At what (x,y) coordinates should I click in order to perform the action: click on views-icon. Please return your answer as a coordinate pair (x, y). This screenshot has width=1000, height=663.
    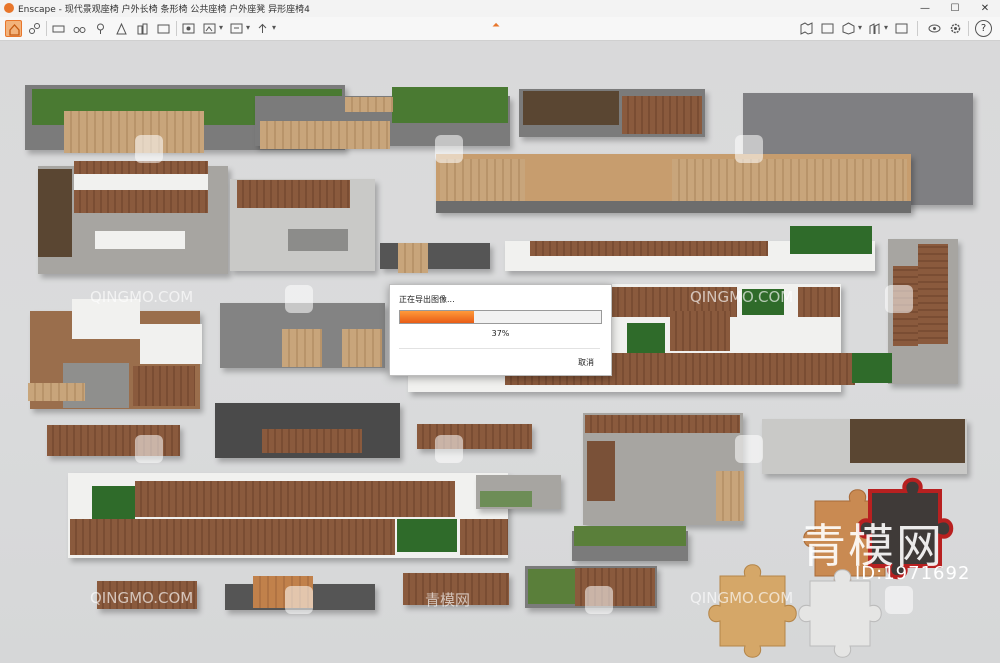
    Looking at the image, I should click on (827, 28).